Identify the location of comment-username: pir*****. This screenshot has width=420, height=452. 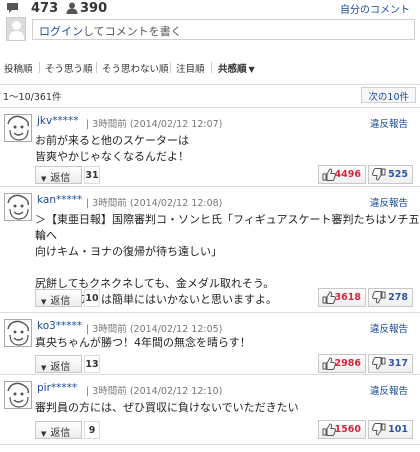
(57, 388).